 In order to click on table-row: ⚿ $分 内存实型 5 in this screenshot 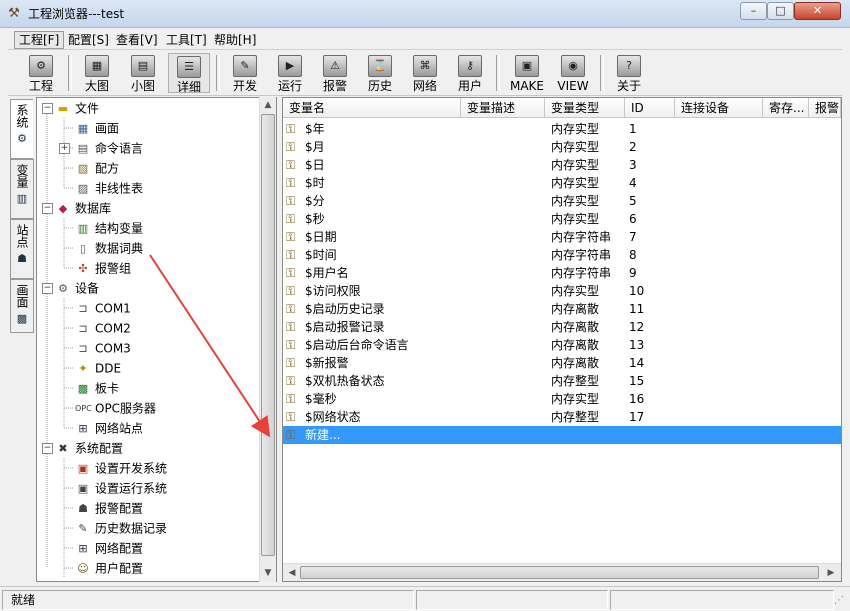, I will do `click(562, 201)`.